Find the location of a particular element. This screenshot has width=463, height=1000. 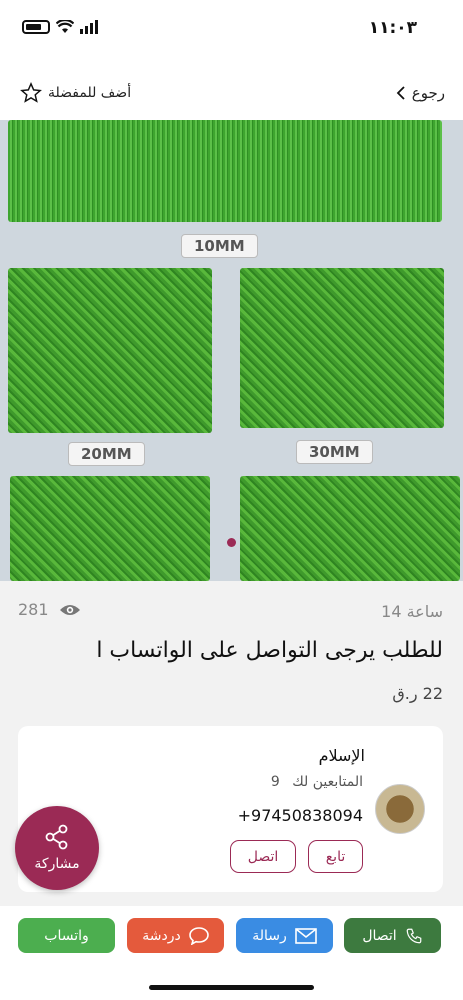

chat-button: دردشة is located at coordinates (175, 935).